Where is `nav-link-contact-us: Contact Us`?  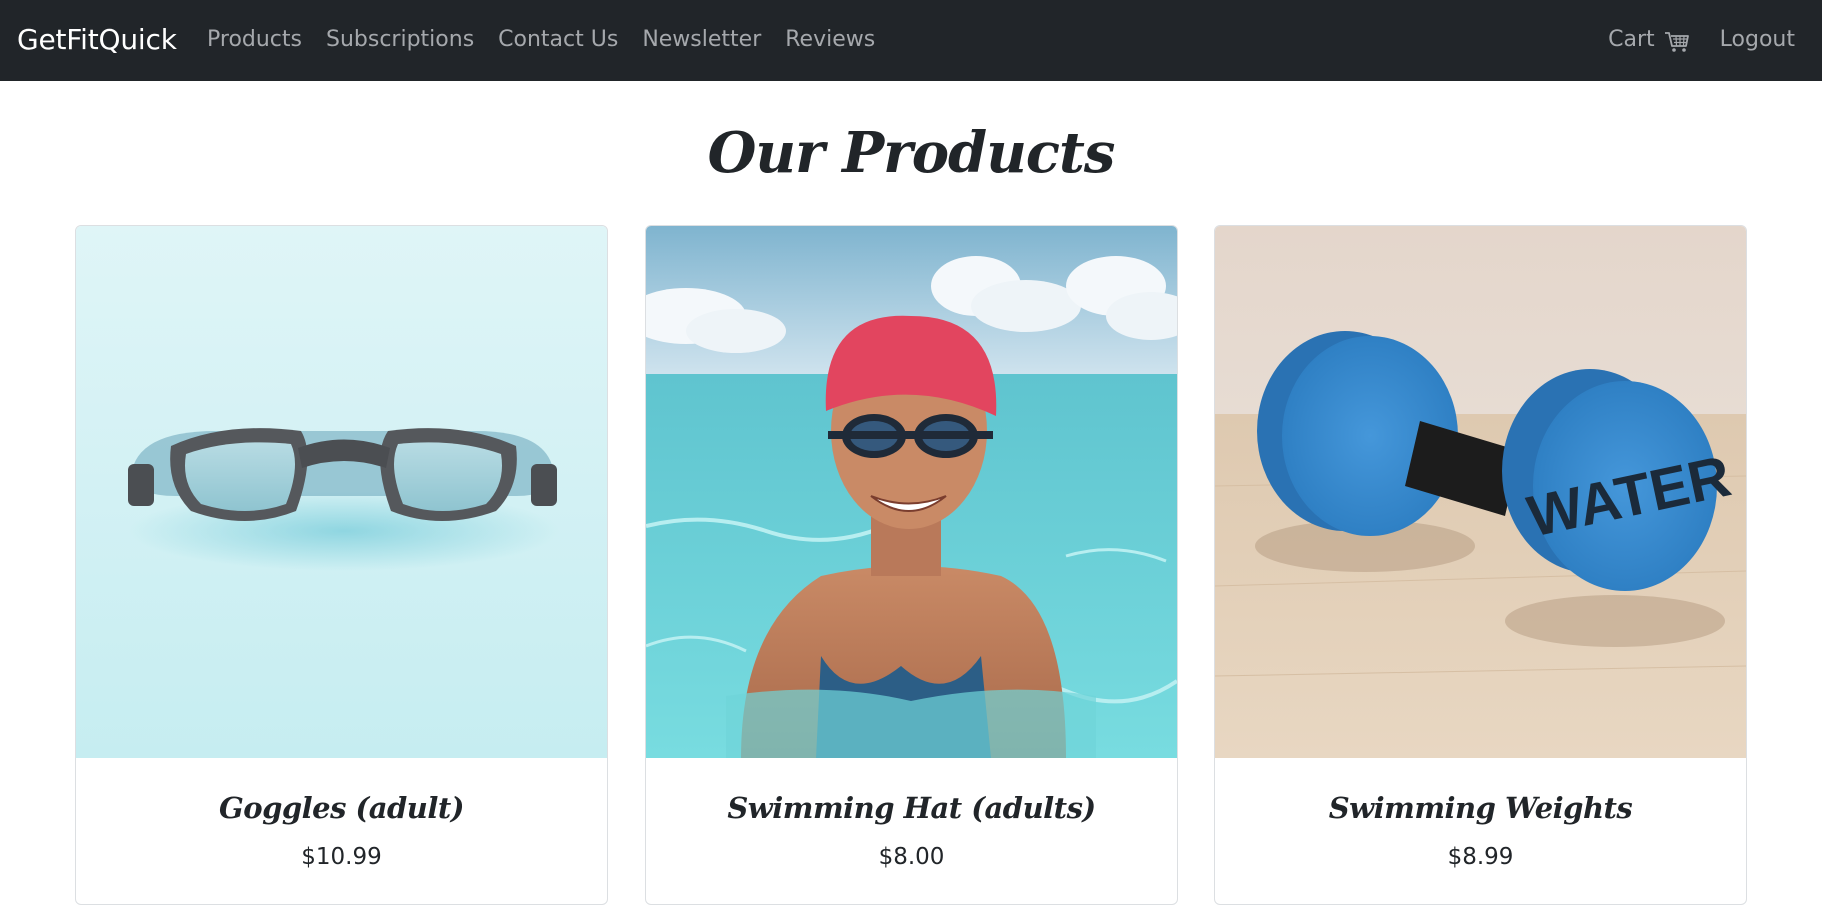
nav-link-contact-us: Contact Us is located at coordinates (558, 40).